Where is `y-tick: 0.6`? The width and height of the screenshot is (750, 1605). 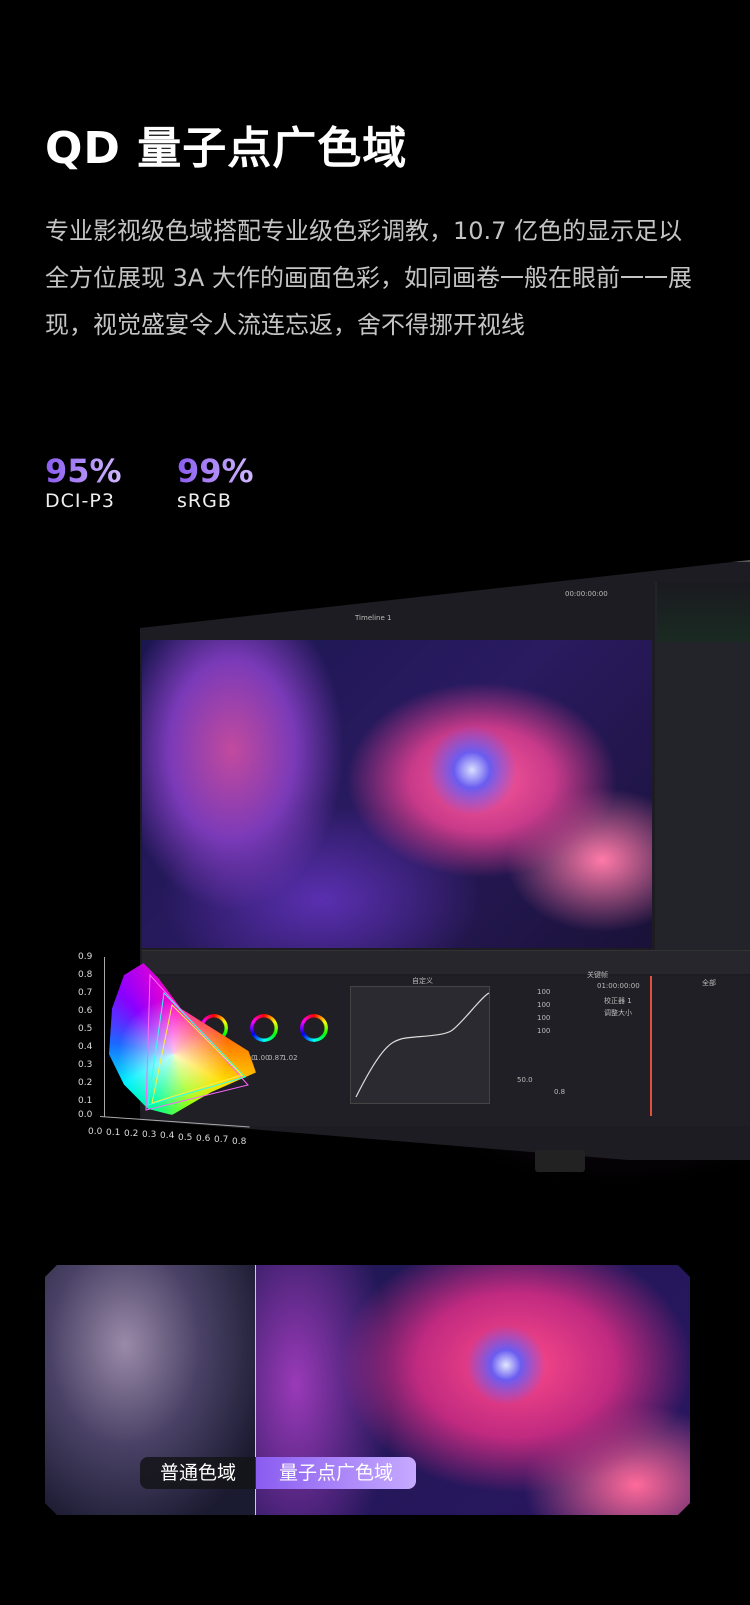
y-tick: 0.6 is located at coordinates (85, 1011).